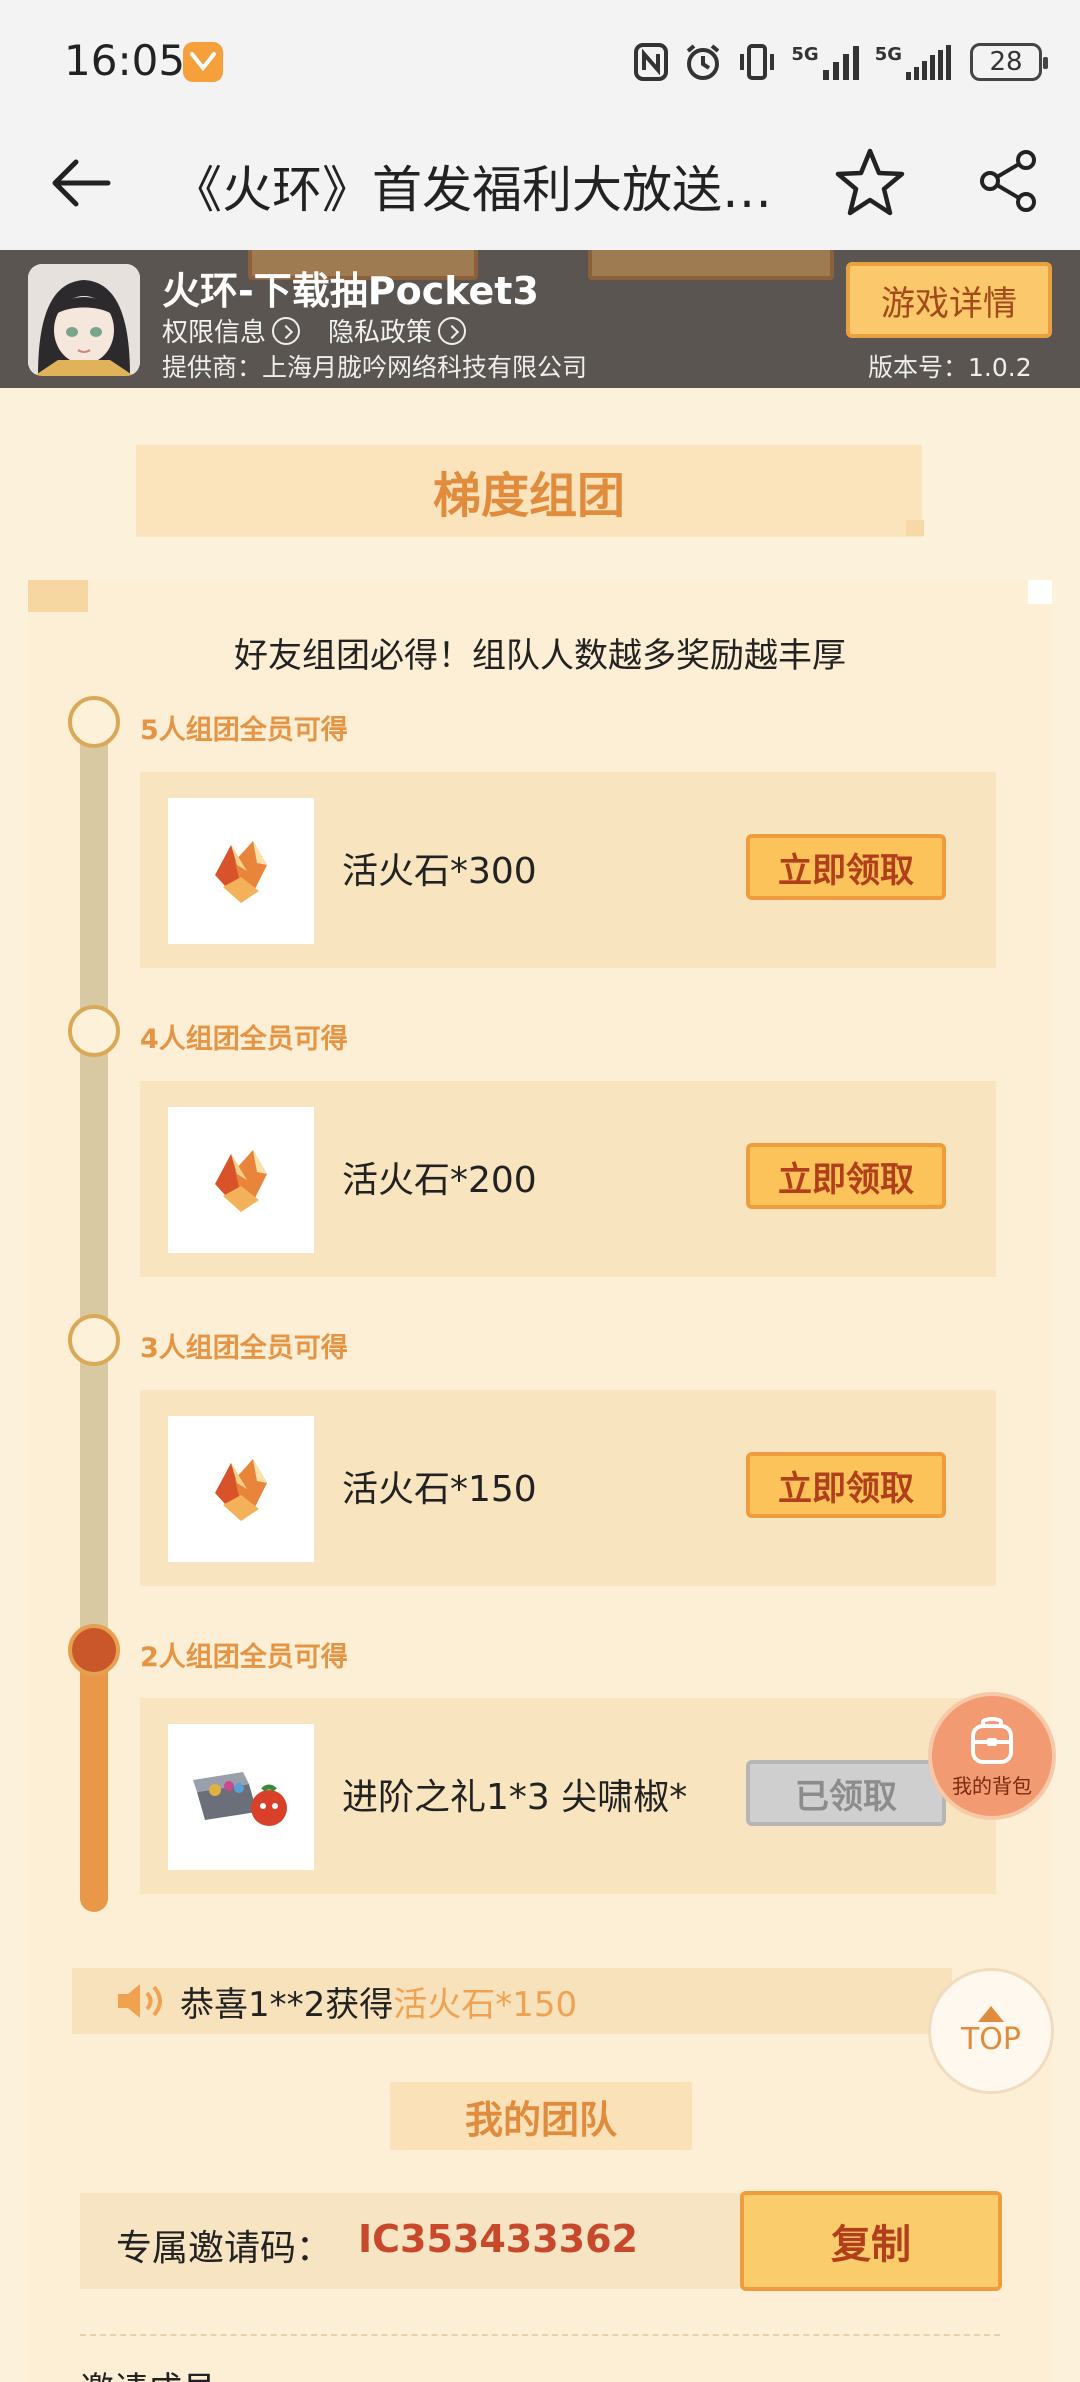 This screenshot has width=1080, height=2382. Describe the element at coordinates (81, 183) in the screenshot. I see `back-arrow-icon` at that location.